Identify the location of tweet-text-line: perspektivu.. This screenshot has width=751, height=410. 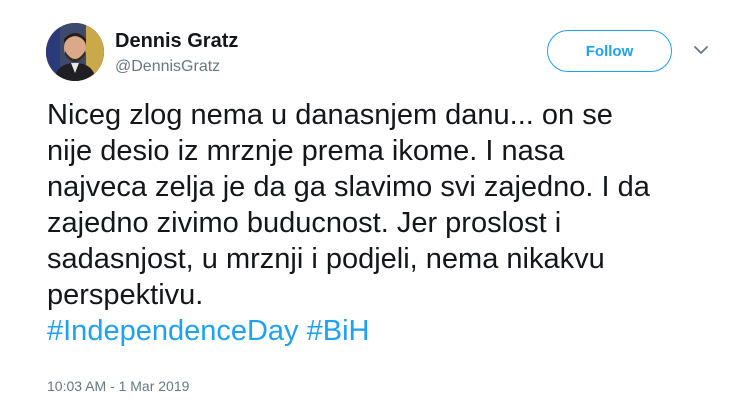
(125, 295).